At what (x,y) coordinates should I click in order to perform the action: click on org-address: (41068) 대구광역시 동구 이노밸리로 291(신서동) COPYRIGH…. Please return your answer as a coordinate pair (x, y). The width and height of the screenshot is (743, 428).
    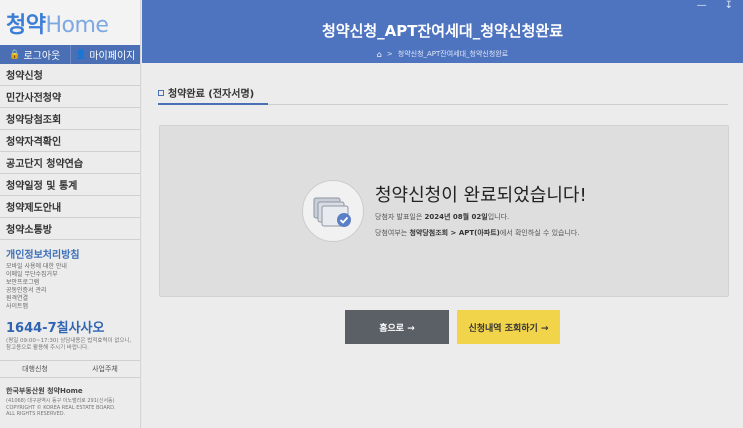
    Looking at the image, I should click on (61, 407).